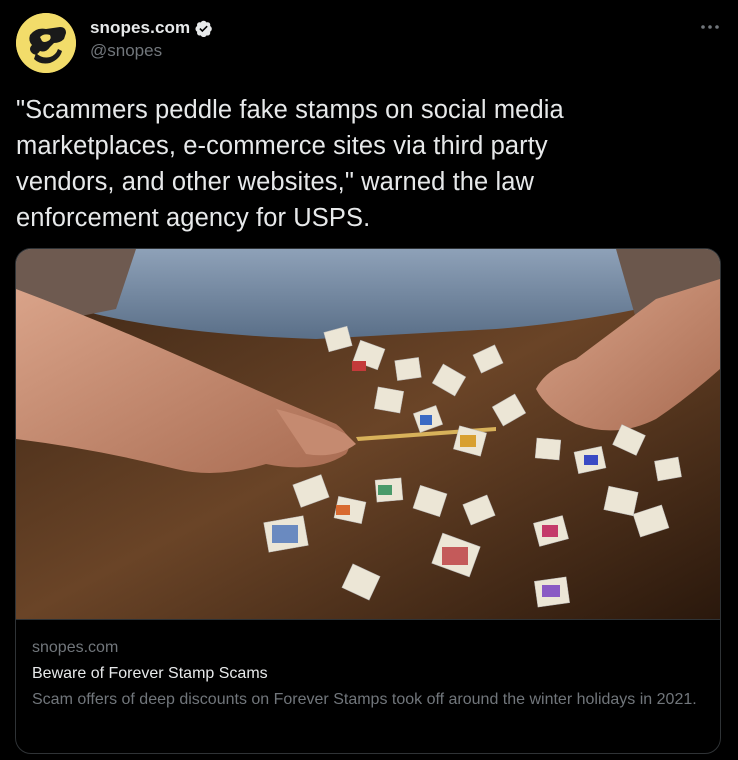  I want to click on more-options-button, so click(710, 27).